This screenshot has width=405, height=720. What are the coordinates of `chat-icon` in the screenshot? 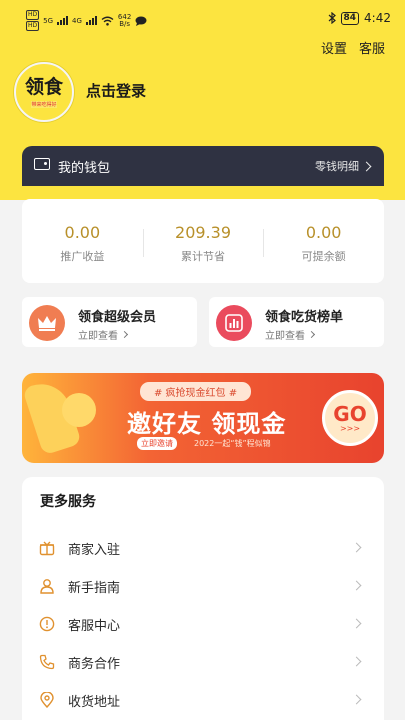 It's located at (141, 21).